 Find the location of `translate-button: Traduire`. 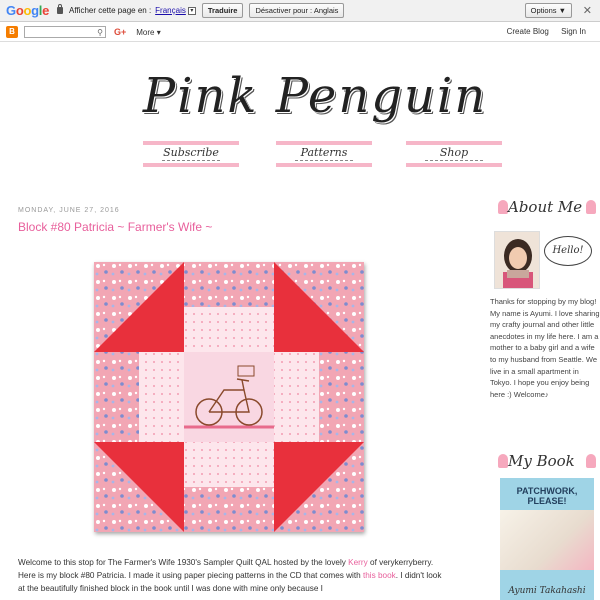

translate-button: Traduire is located at coordinates (222, 10).